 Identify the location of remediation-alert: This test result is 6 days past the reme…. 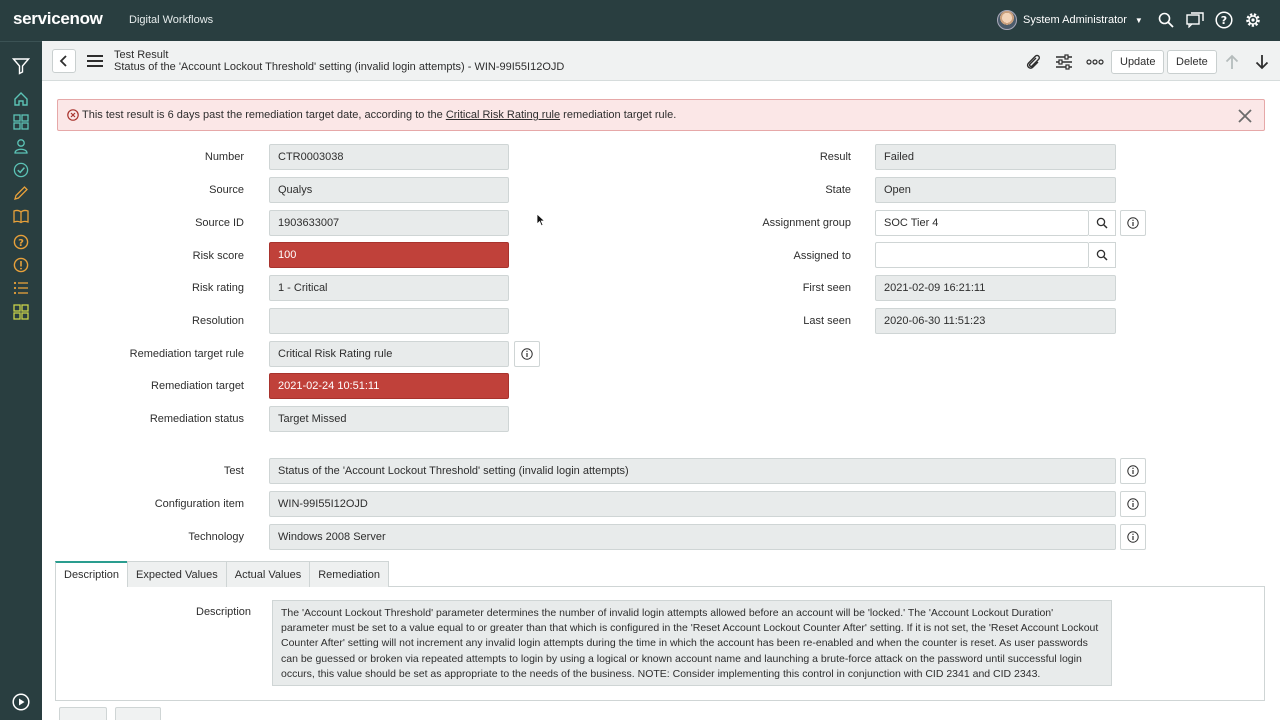
(661, 115).